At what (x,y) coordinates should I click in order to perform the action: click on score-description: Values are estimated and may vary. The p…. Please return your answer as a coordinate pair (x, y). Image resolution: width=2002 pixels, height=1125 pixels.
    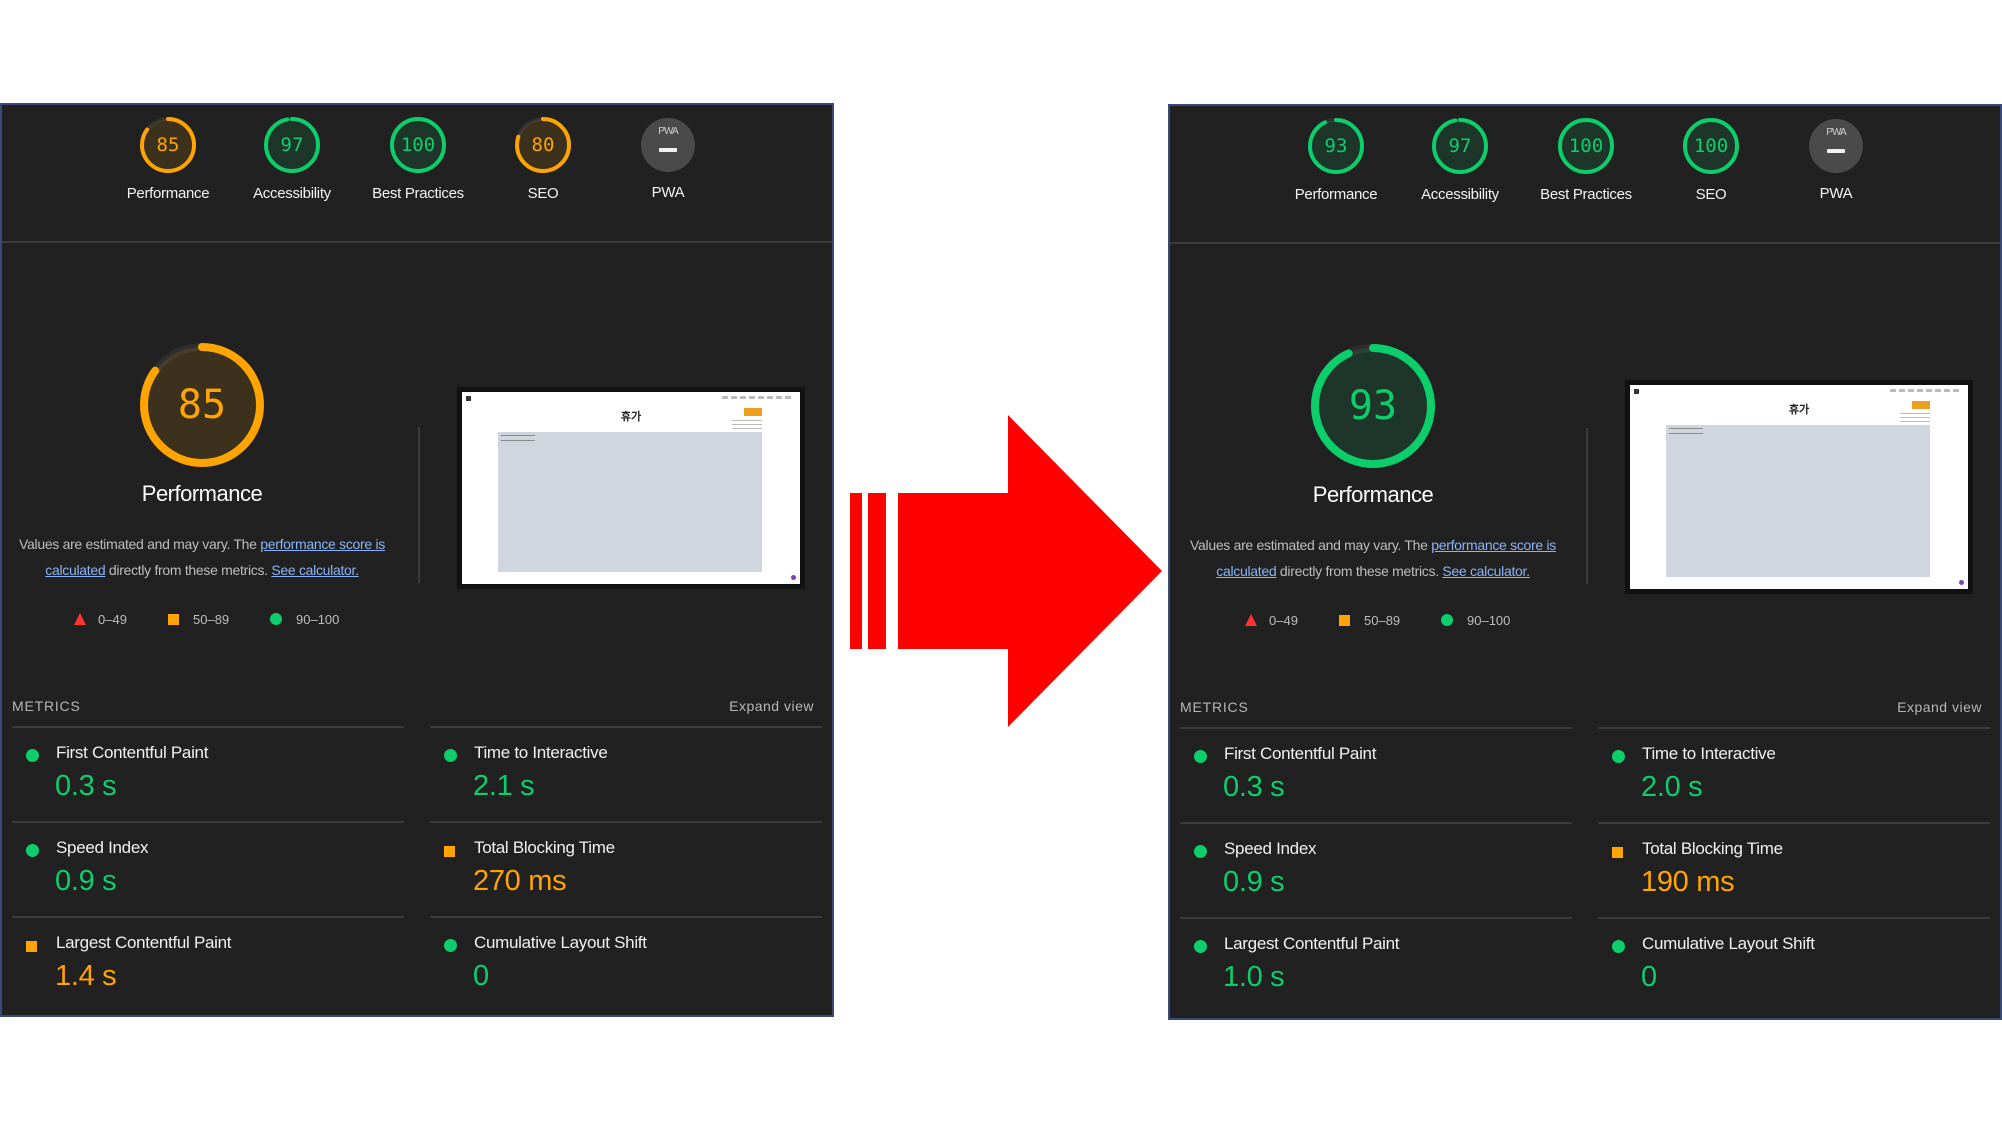
    Looking at the image, I should click on (202, 557).